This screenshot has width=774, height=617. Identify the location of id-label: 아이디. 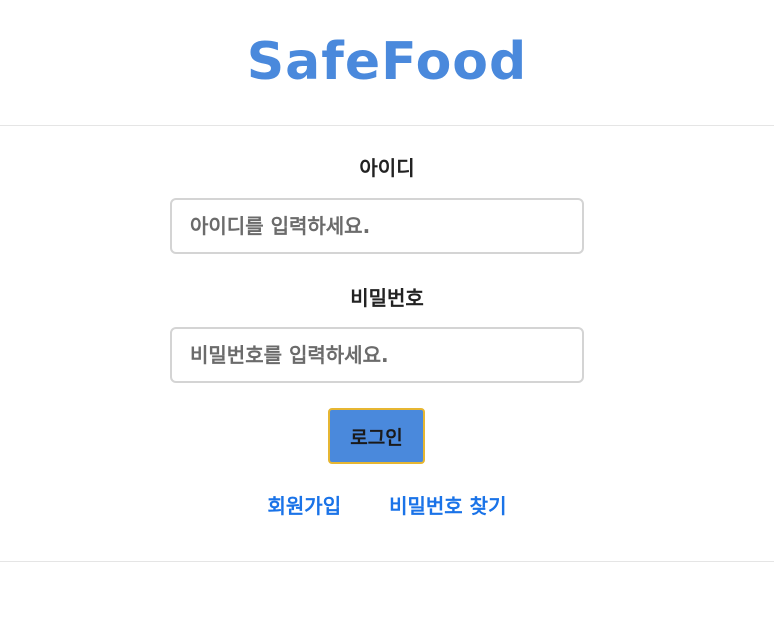
(387, 168).